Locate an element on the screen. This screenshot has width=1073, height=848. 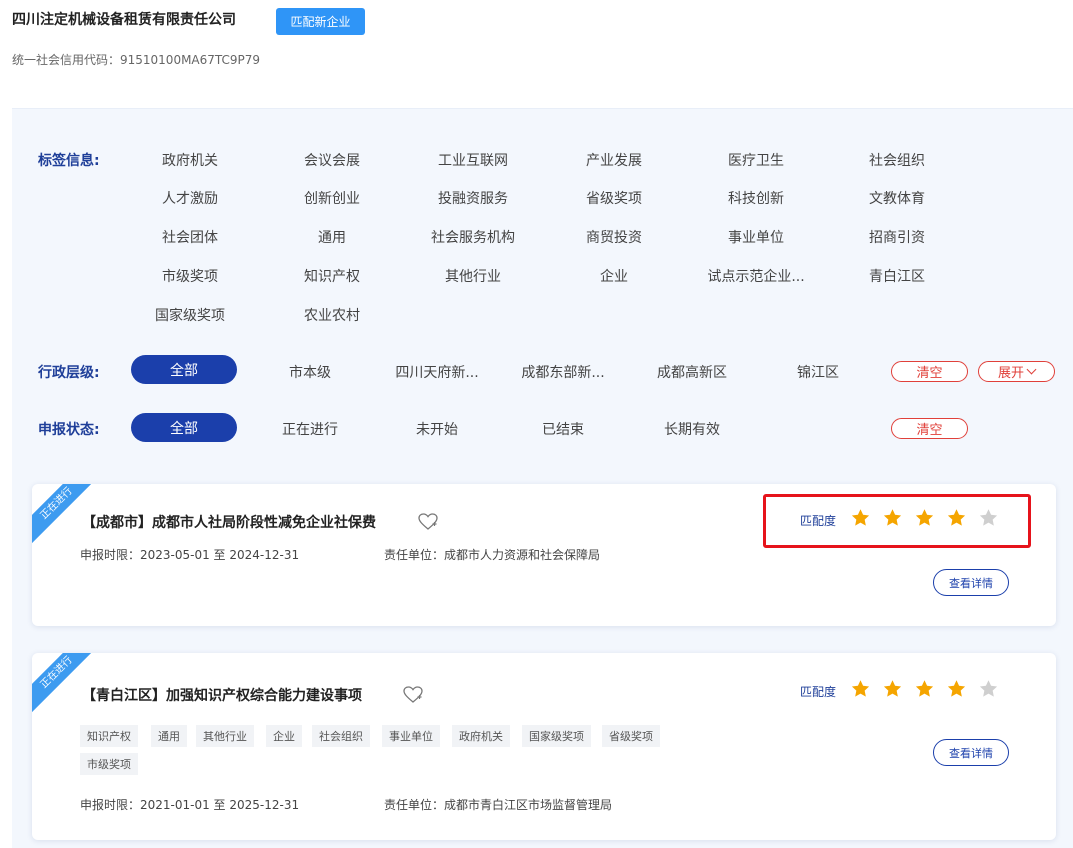
tag-option: 医疗卫生 is located at coordinates (756, 160).